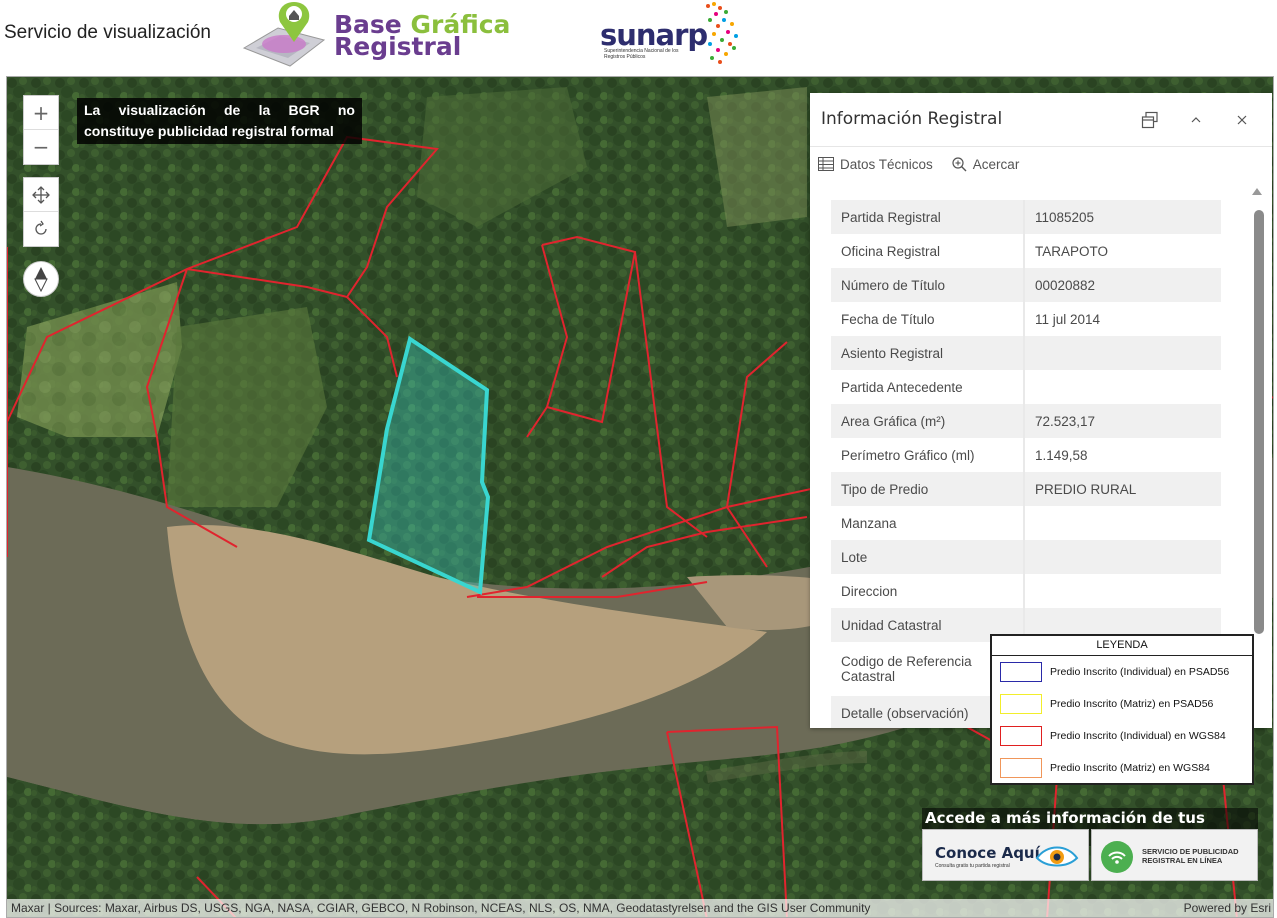  I want to click on page-title: Servicio de visualización, so click(107, 32).